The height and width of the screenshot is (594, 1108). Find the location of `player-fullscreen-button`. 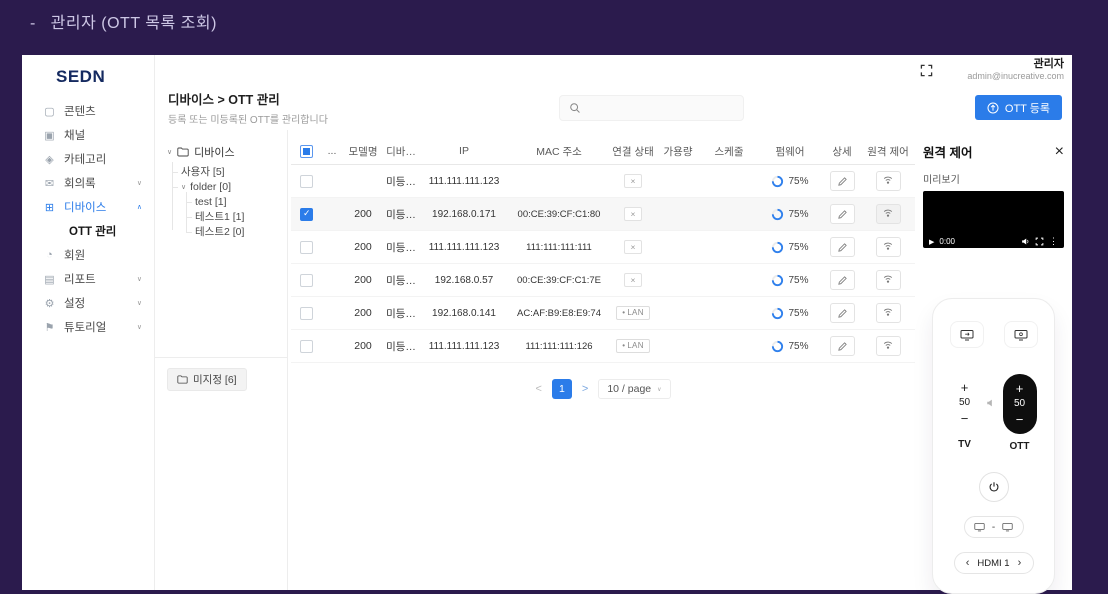

player-fullscreen-button is located at coordinates (1039, 241).